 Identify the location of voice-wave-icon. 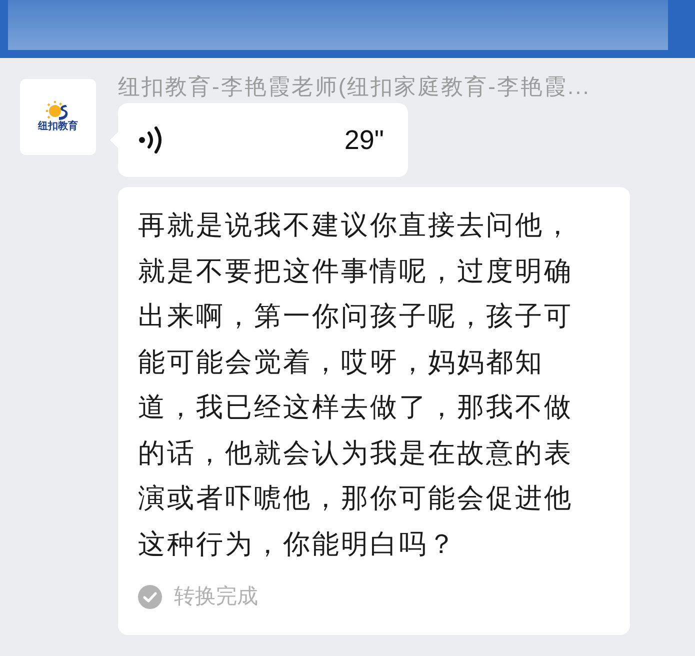
(151, 140).